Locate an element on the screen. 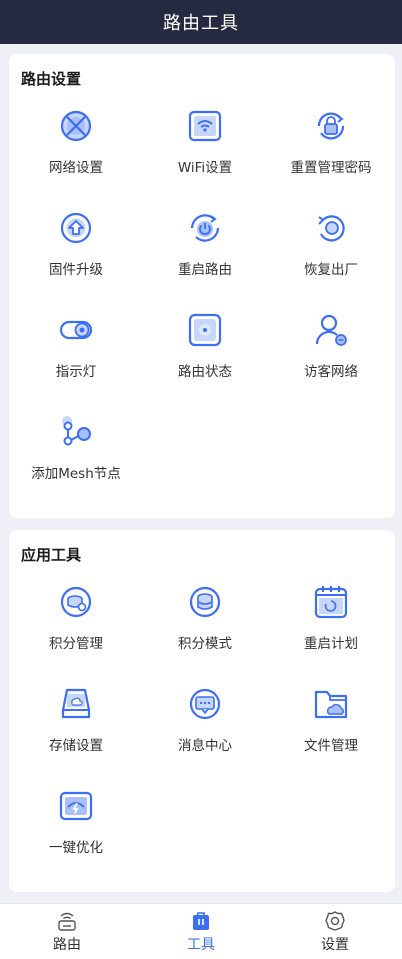  network-globe-icon is located at coordinates (76, 126).